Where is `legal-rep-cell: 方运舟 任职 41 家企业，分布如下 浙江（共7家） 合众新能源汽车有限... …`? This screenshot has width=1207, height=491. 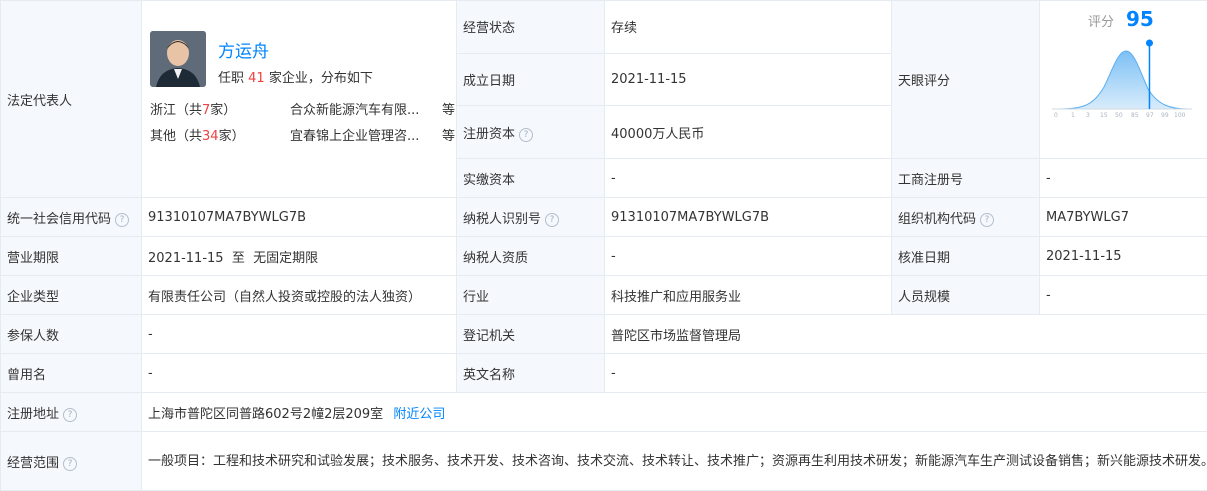 legal-rep-cell: 方运舟 任职 41 家企业，分布如下 浙江（共7家） 合众新能源汽车有限... … is located at coordinates (299, 99).